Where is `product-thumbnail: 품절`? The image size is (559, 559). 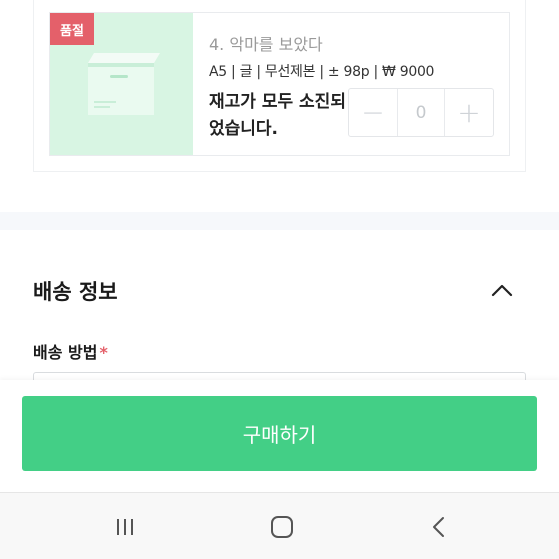 product-thumbnail: 품절 is located at coordinates (121, 84).